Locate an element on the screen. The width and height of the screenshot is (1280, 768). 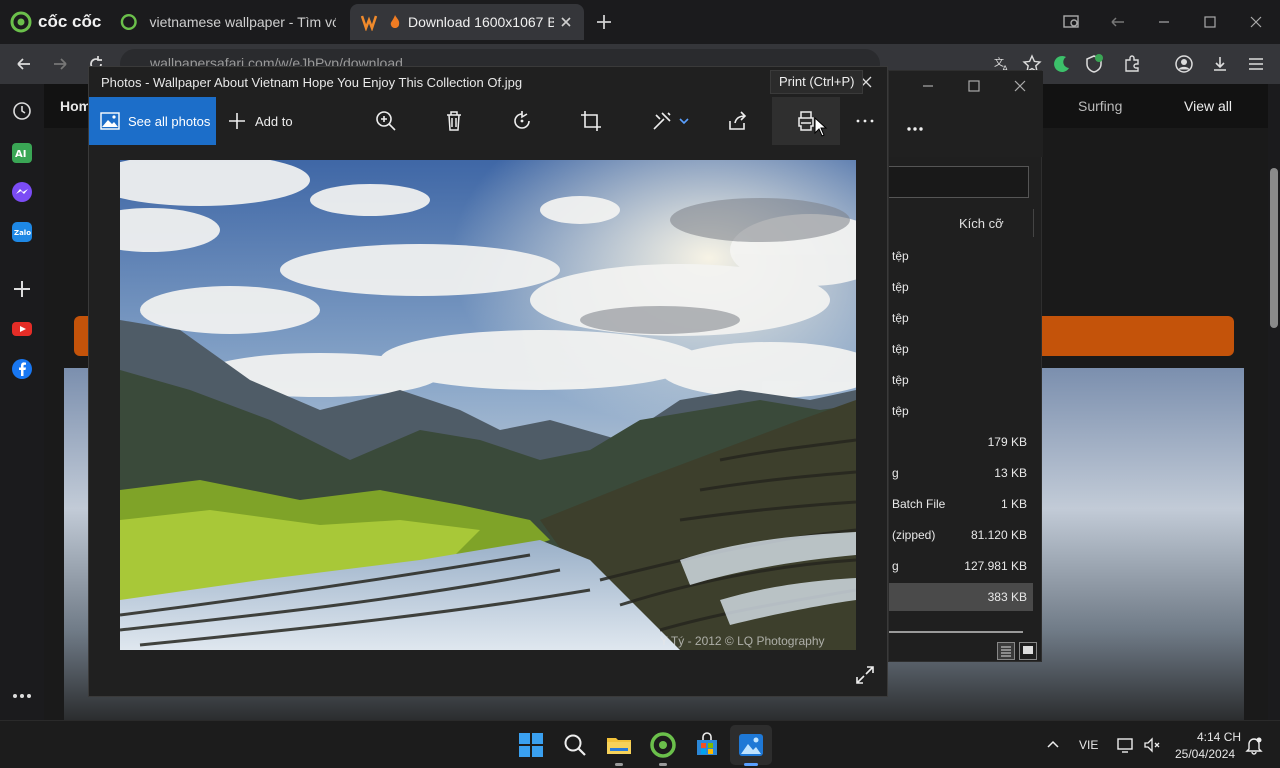
menu-icon is located at coordinates (1256, 64).